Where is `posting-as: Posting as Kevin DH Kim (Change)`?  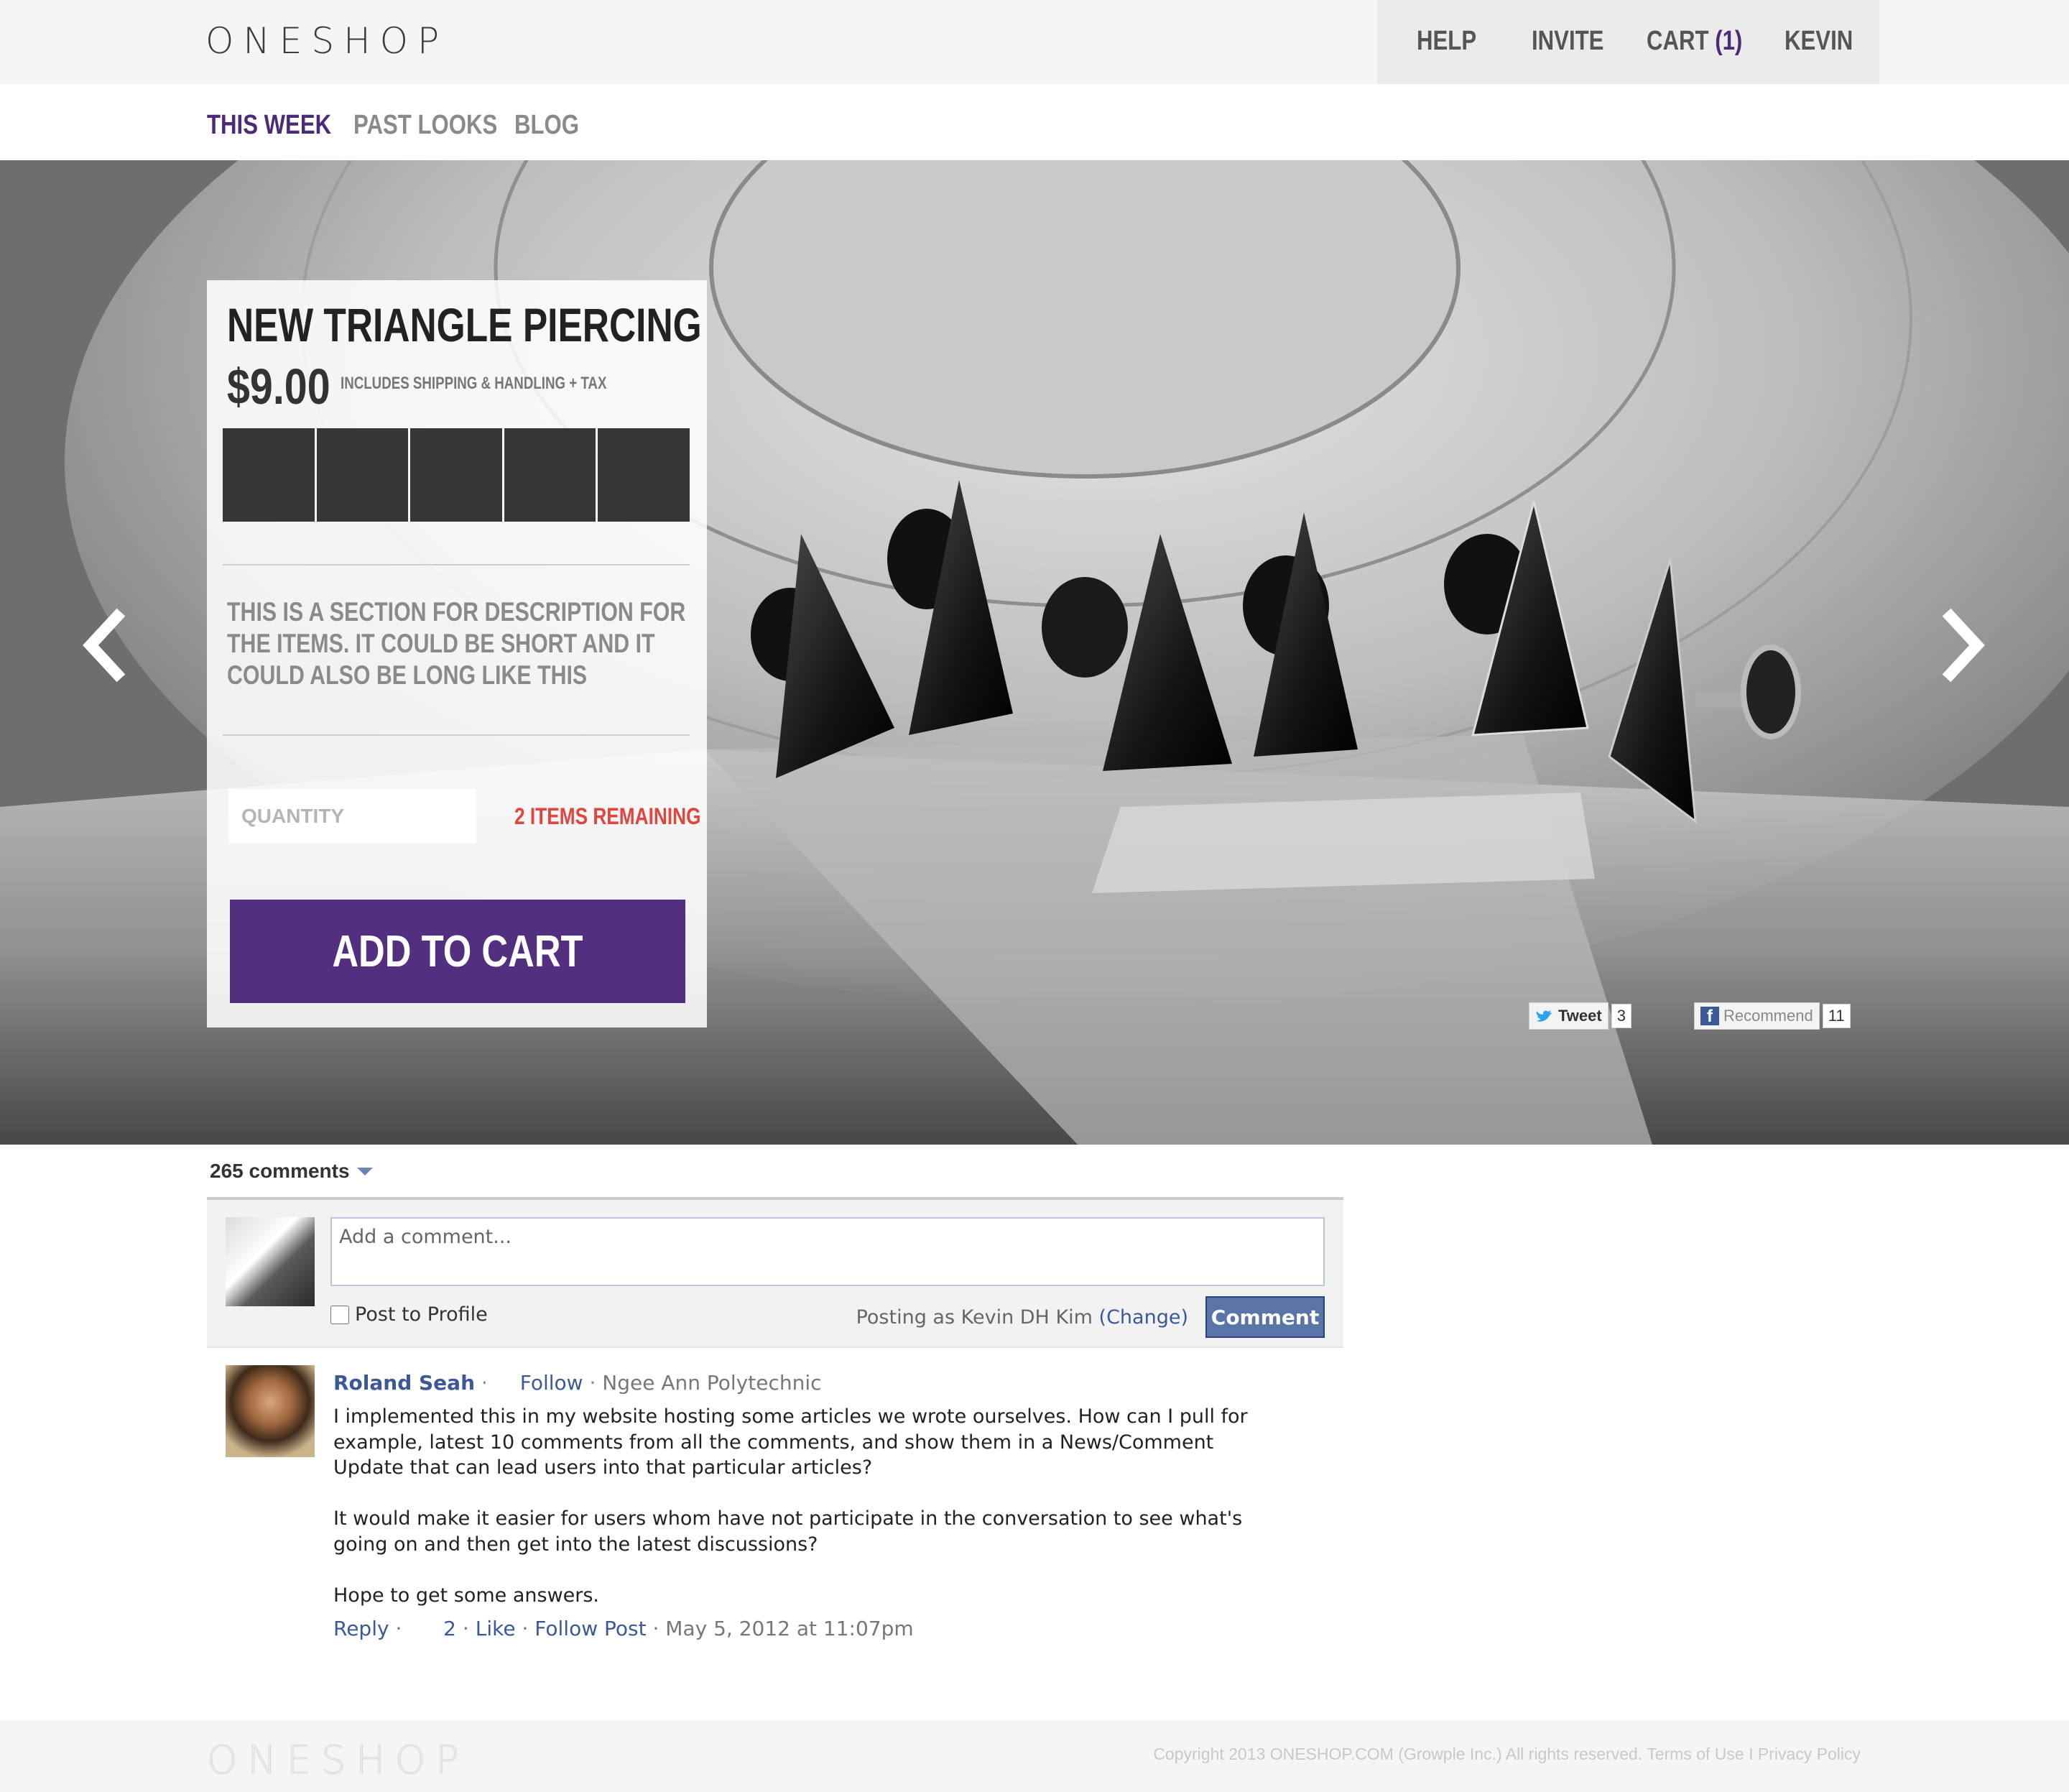
posting-as: Posting as Kevin DH Kim (Change) is located at coordinates (1022, 1317).